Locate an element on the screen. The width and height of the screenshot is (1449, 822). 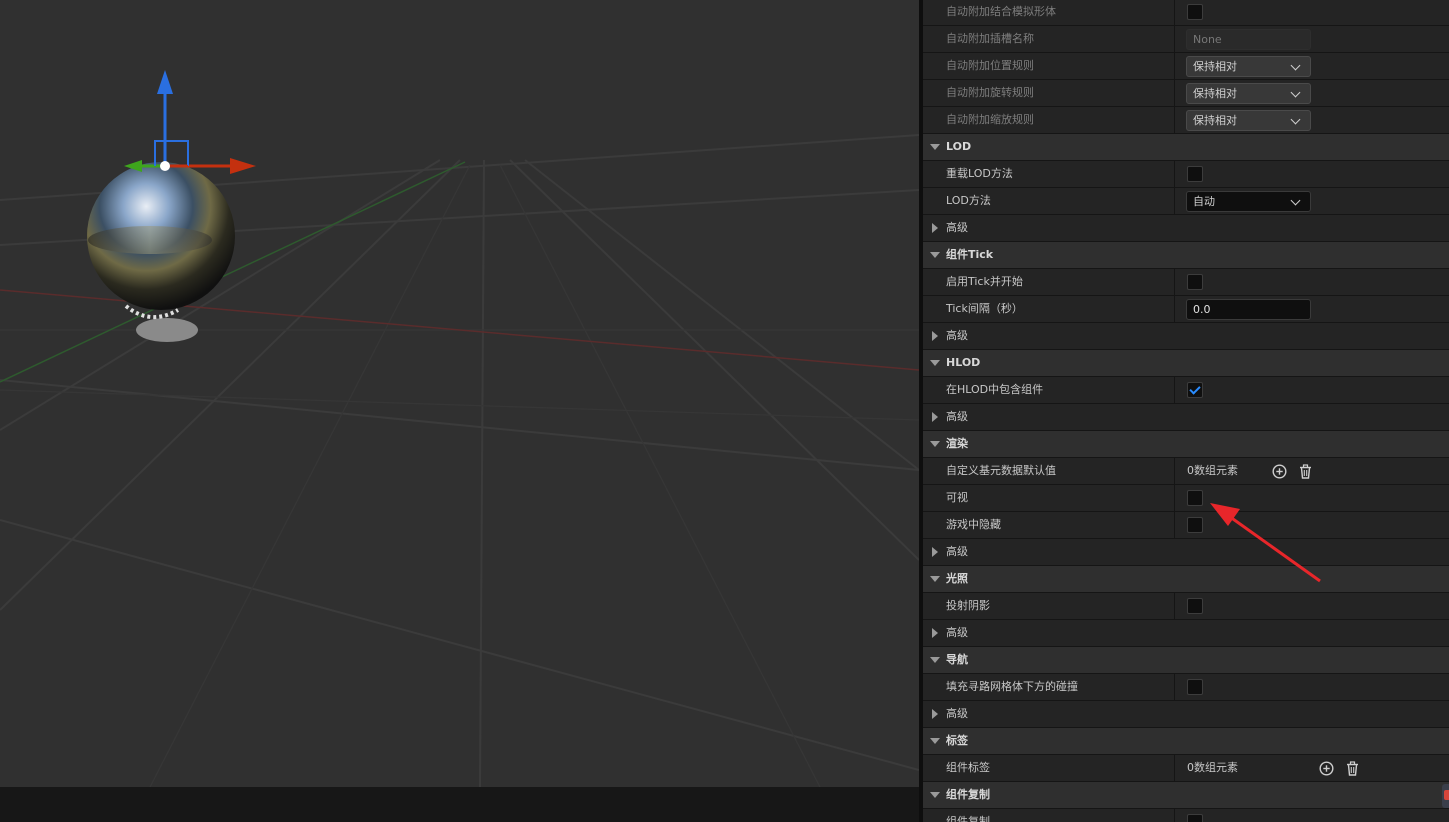
section-label: HLOD is located at coordinates (963, 362).